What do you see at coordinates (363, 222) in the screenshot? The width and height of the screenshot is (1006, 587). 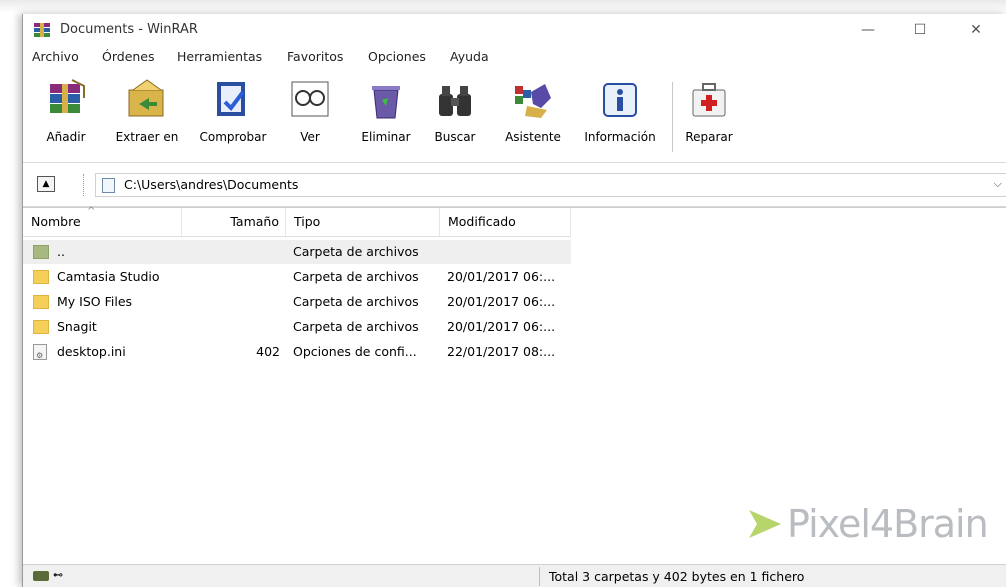 I see `column-header-type: Tipo` at bounding box center [363, 222].